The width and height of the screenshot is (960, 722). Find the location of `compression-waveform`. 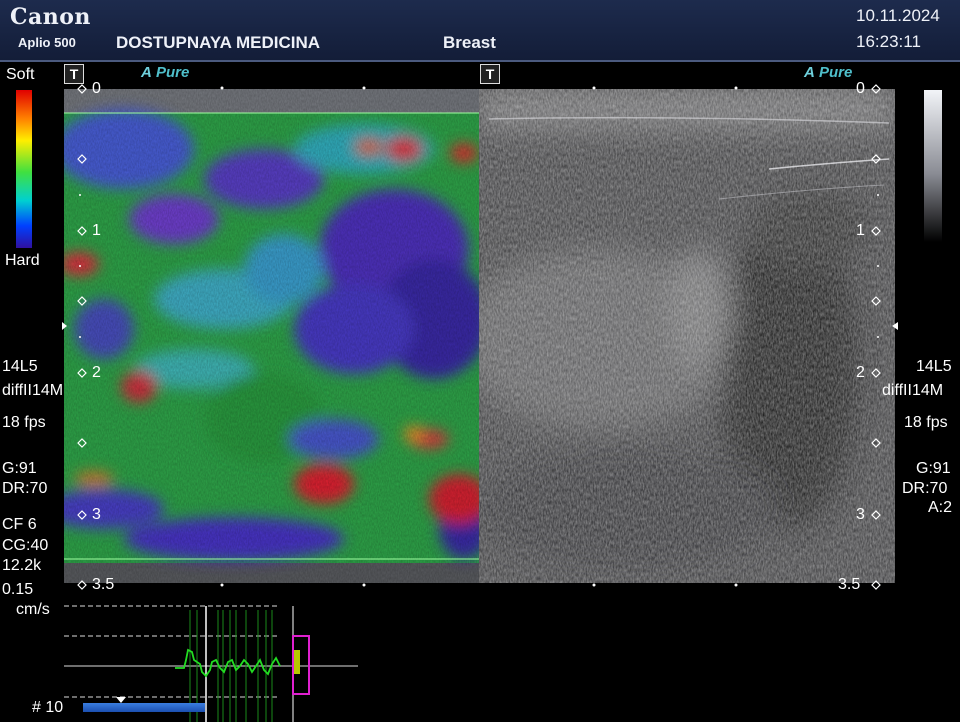

compression-waveform is located at coordinates (228, 663).